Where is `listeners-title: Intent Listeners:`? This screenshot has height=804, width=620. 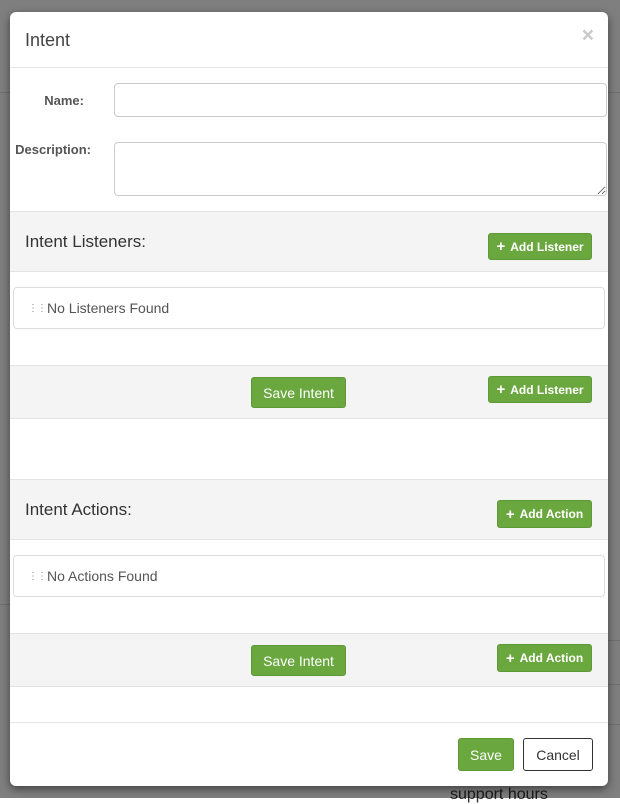 listeners-title: Intent Listeners: is located at coordinates (85, 241).